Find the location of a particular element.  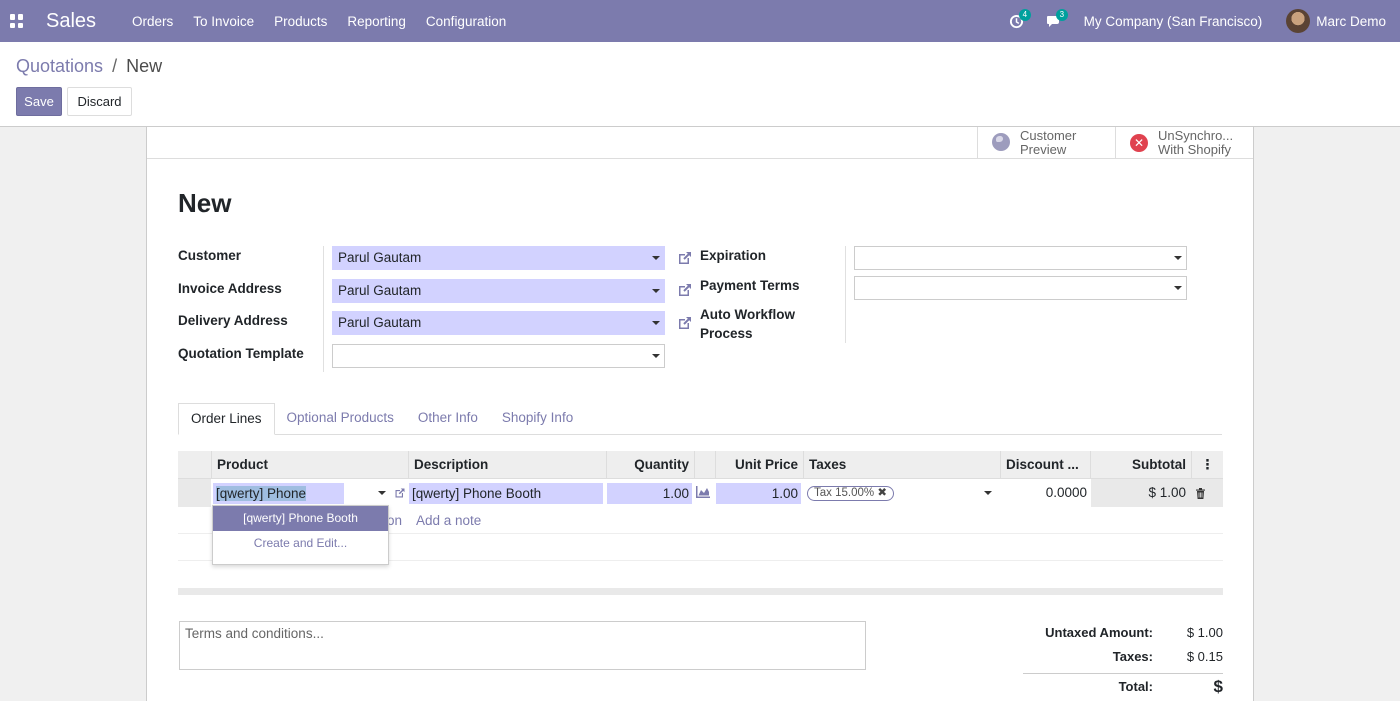

auto-workflow-label: Auto Workflow is located at coordinates (747, 314).